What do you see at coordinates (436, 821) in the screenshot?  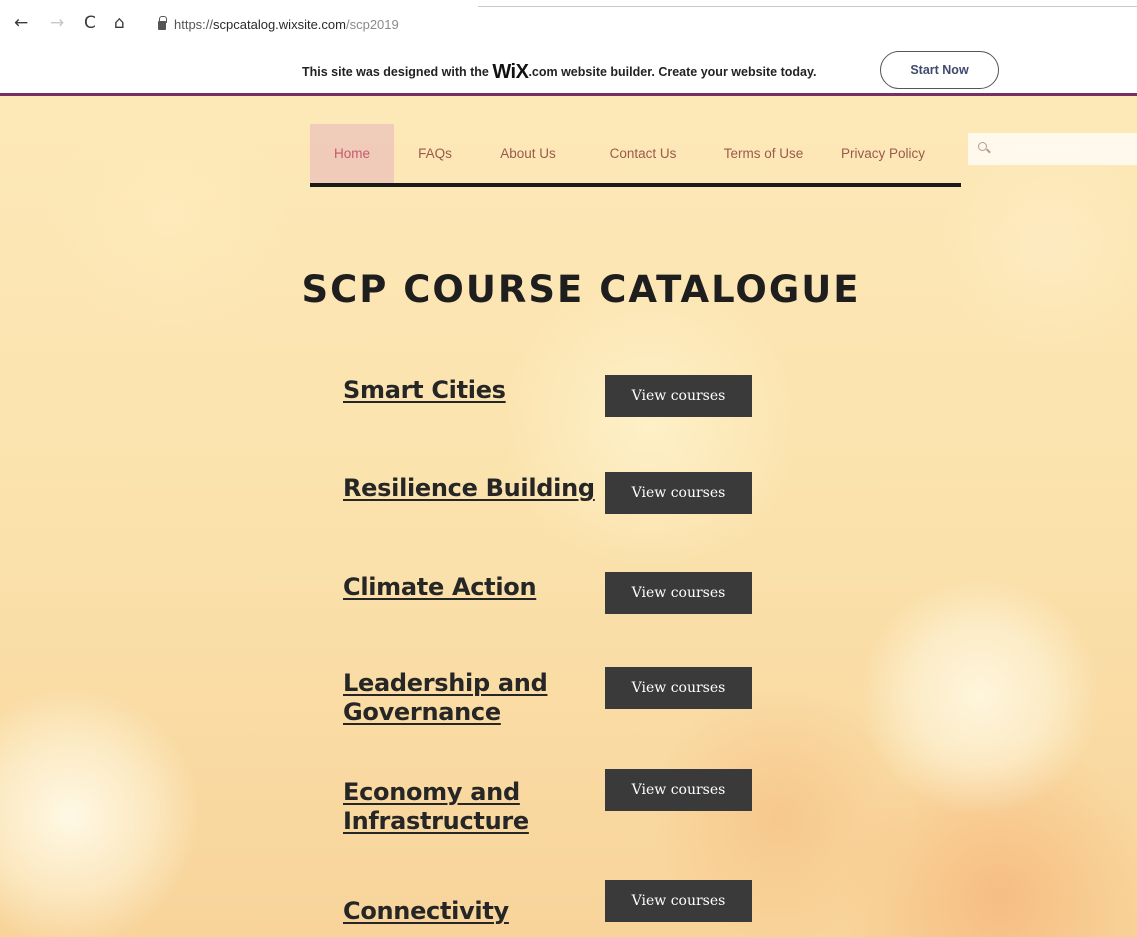 I see `category-label: Infrastructure` at bounding box center [436, 821].